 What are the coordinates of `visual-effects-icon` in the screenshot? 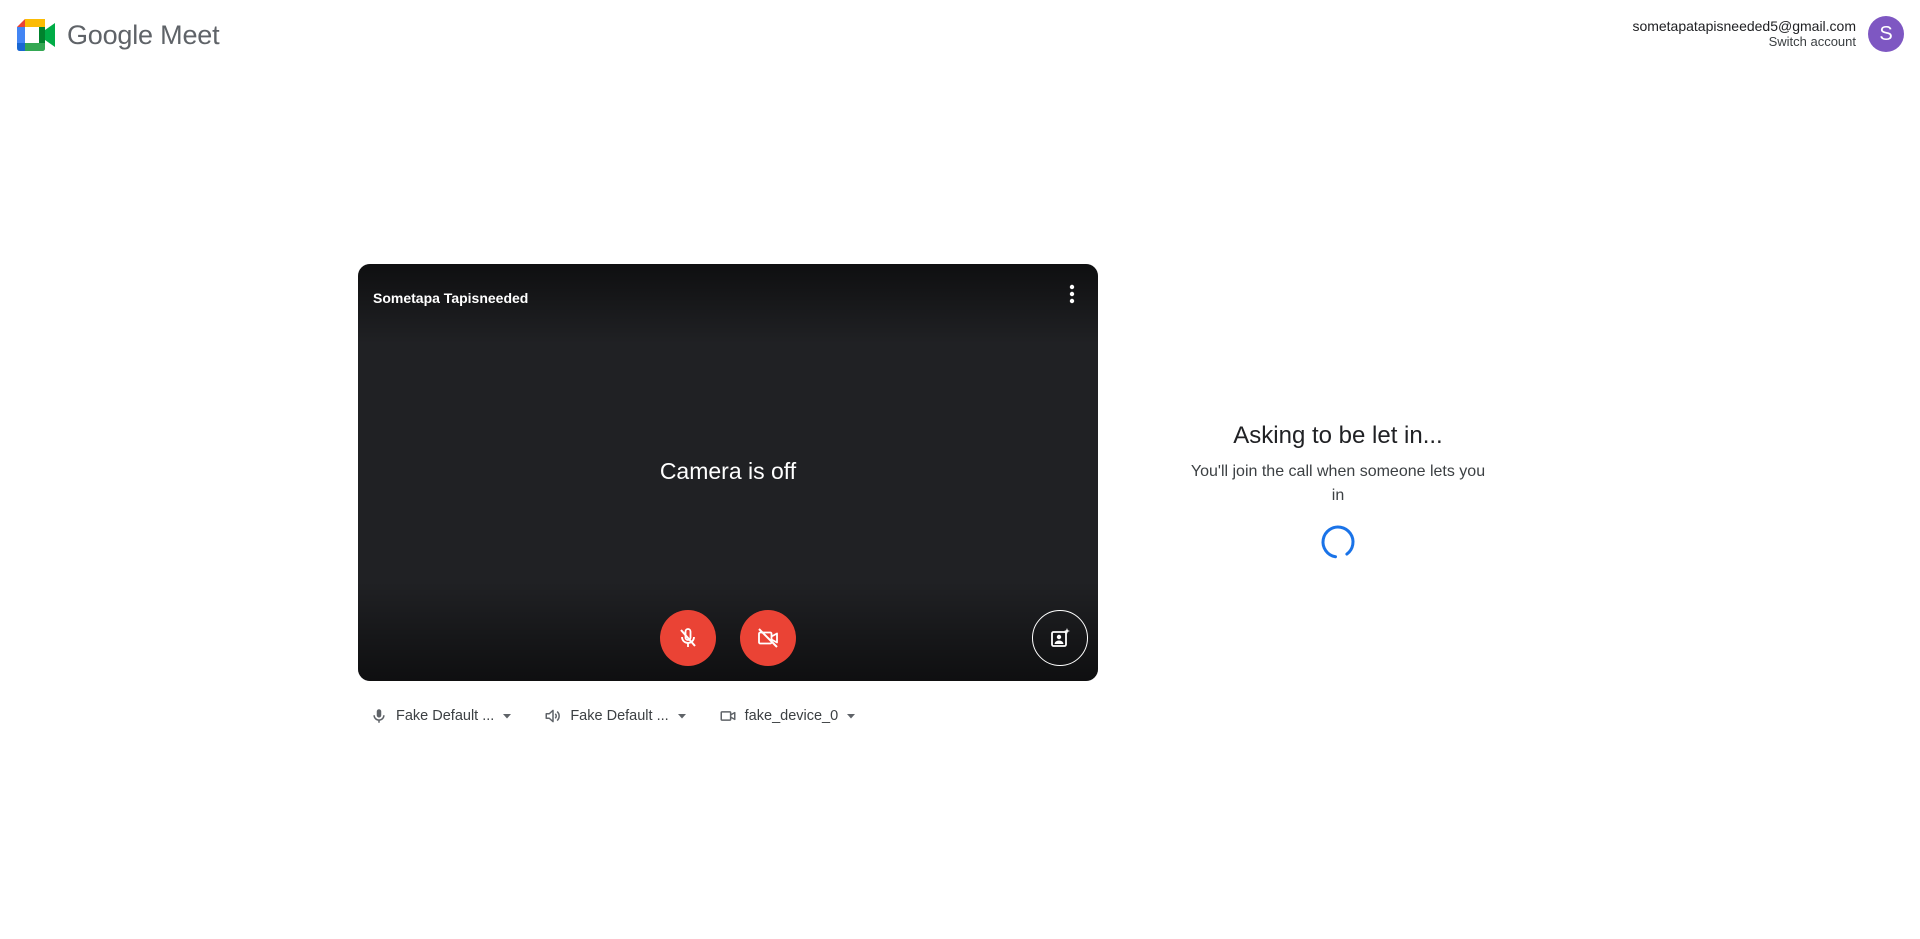 It's located at (1060, 637).